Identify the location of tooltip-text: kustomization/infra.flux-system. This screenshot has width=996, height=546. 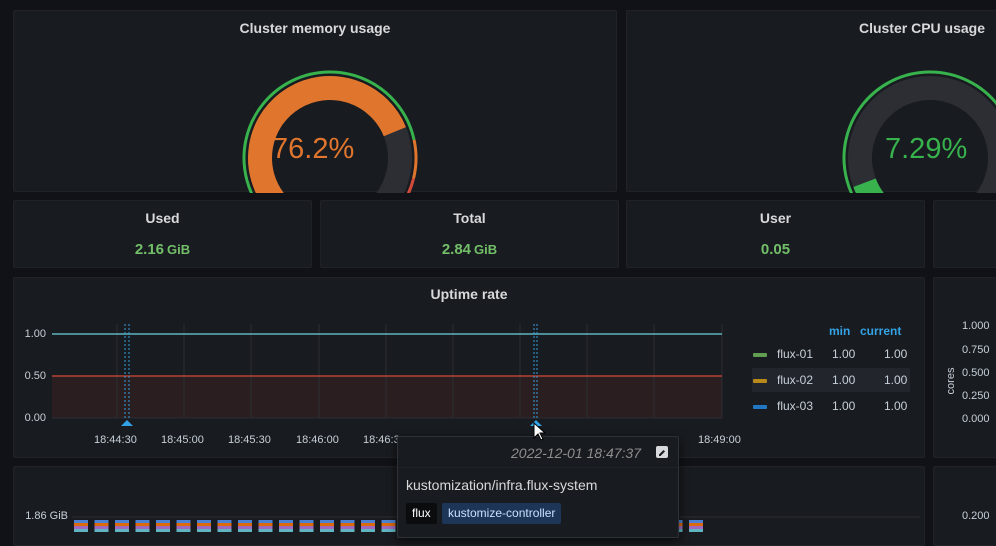
(502, 485).